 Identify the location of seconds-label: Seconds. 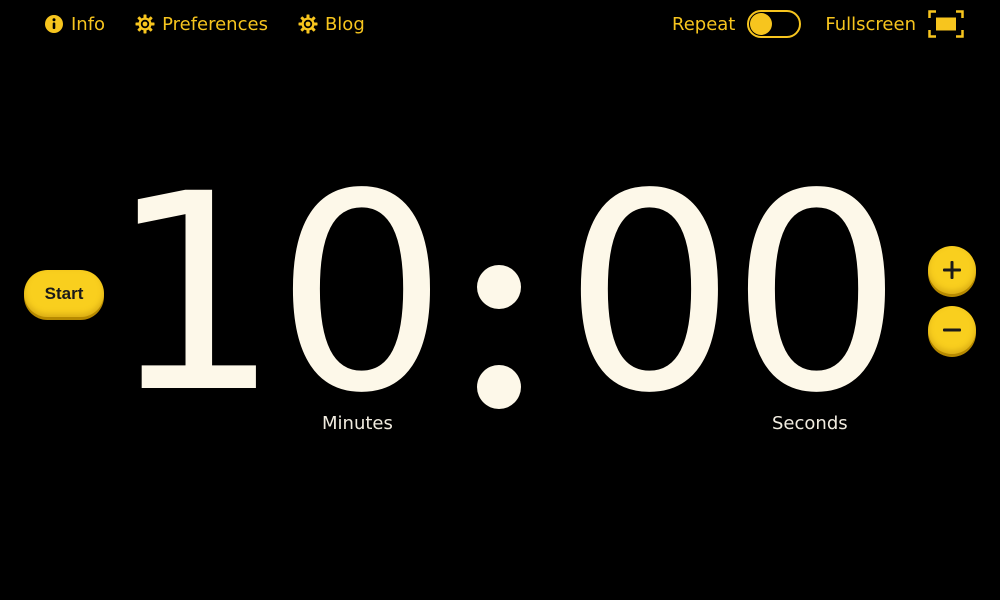
(810, 423).